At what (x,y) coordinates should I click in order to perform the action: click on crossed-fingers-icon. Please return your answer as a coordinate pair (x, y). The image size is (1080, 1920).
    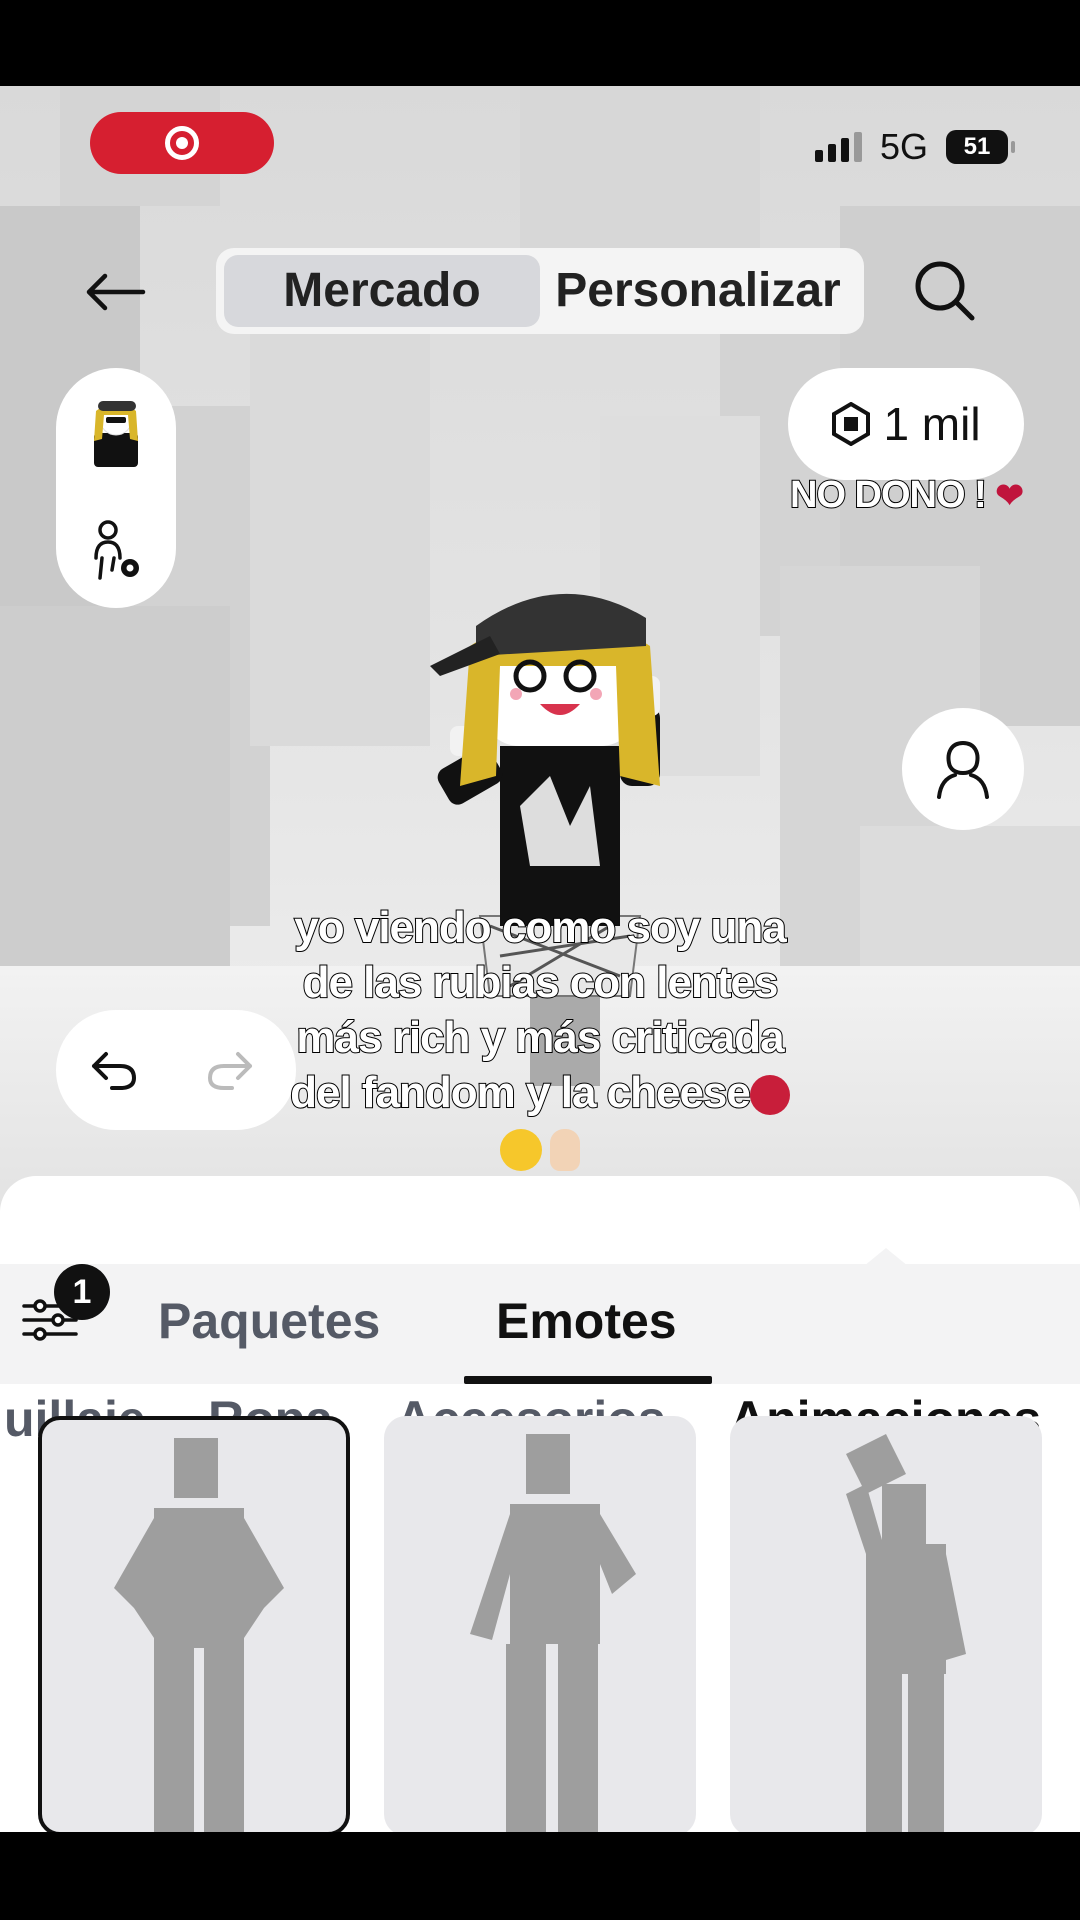
    Looking at the image, I should click on (565, 1150).